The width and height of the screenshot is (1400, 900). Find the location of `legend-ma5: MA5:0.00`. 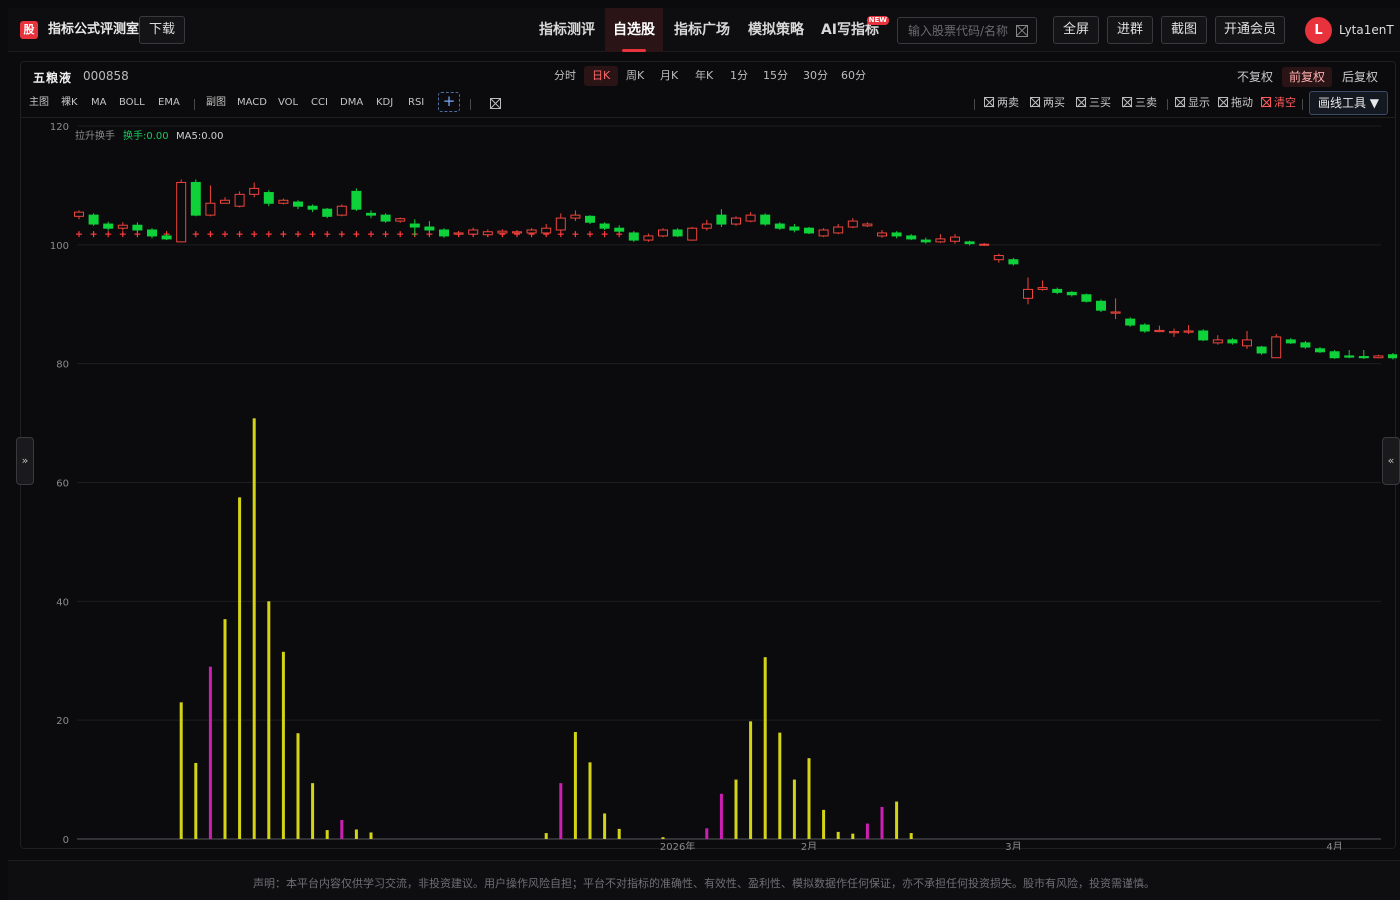

legend-ma5: MA5:0.00 is located at coordinates (200, 136).